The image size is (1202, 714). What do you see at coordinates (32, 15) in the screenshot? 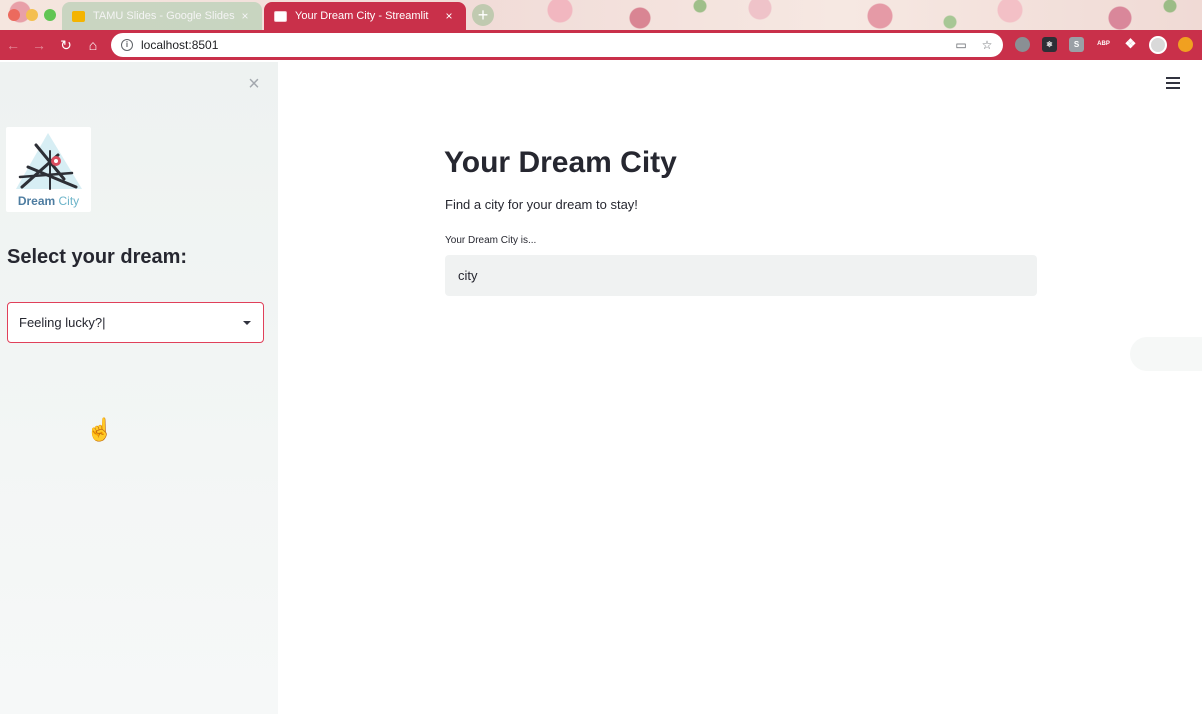
I see `window-minimize-button` at bounding box center [32, 15].